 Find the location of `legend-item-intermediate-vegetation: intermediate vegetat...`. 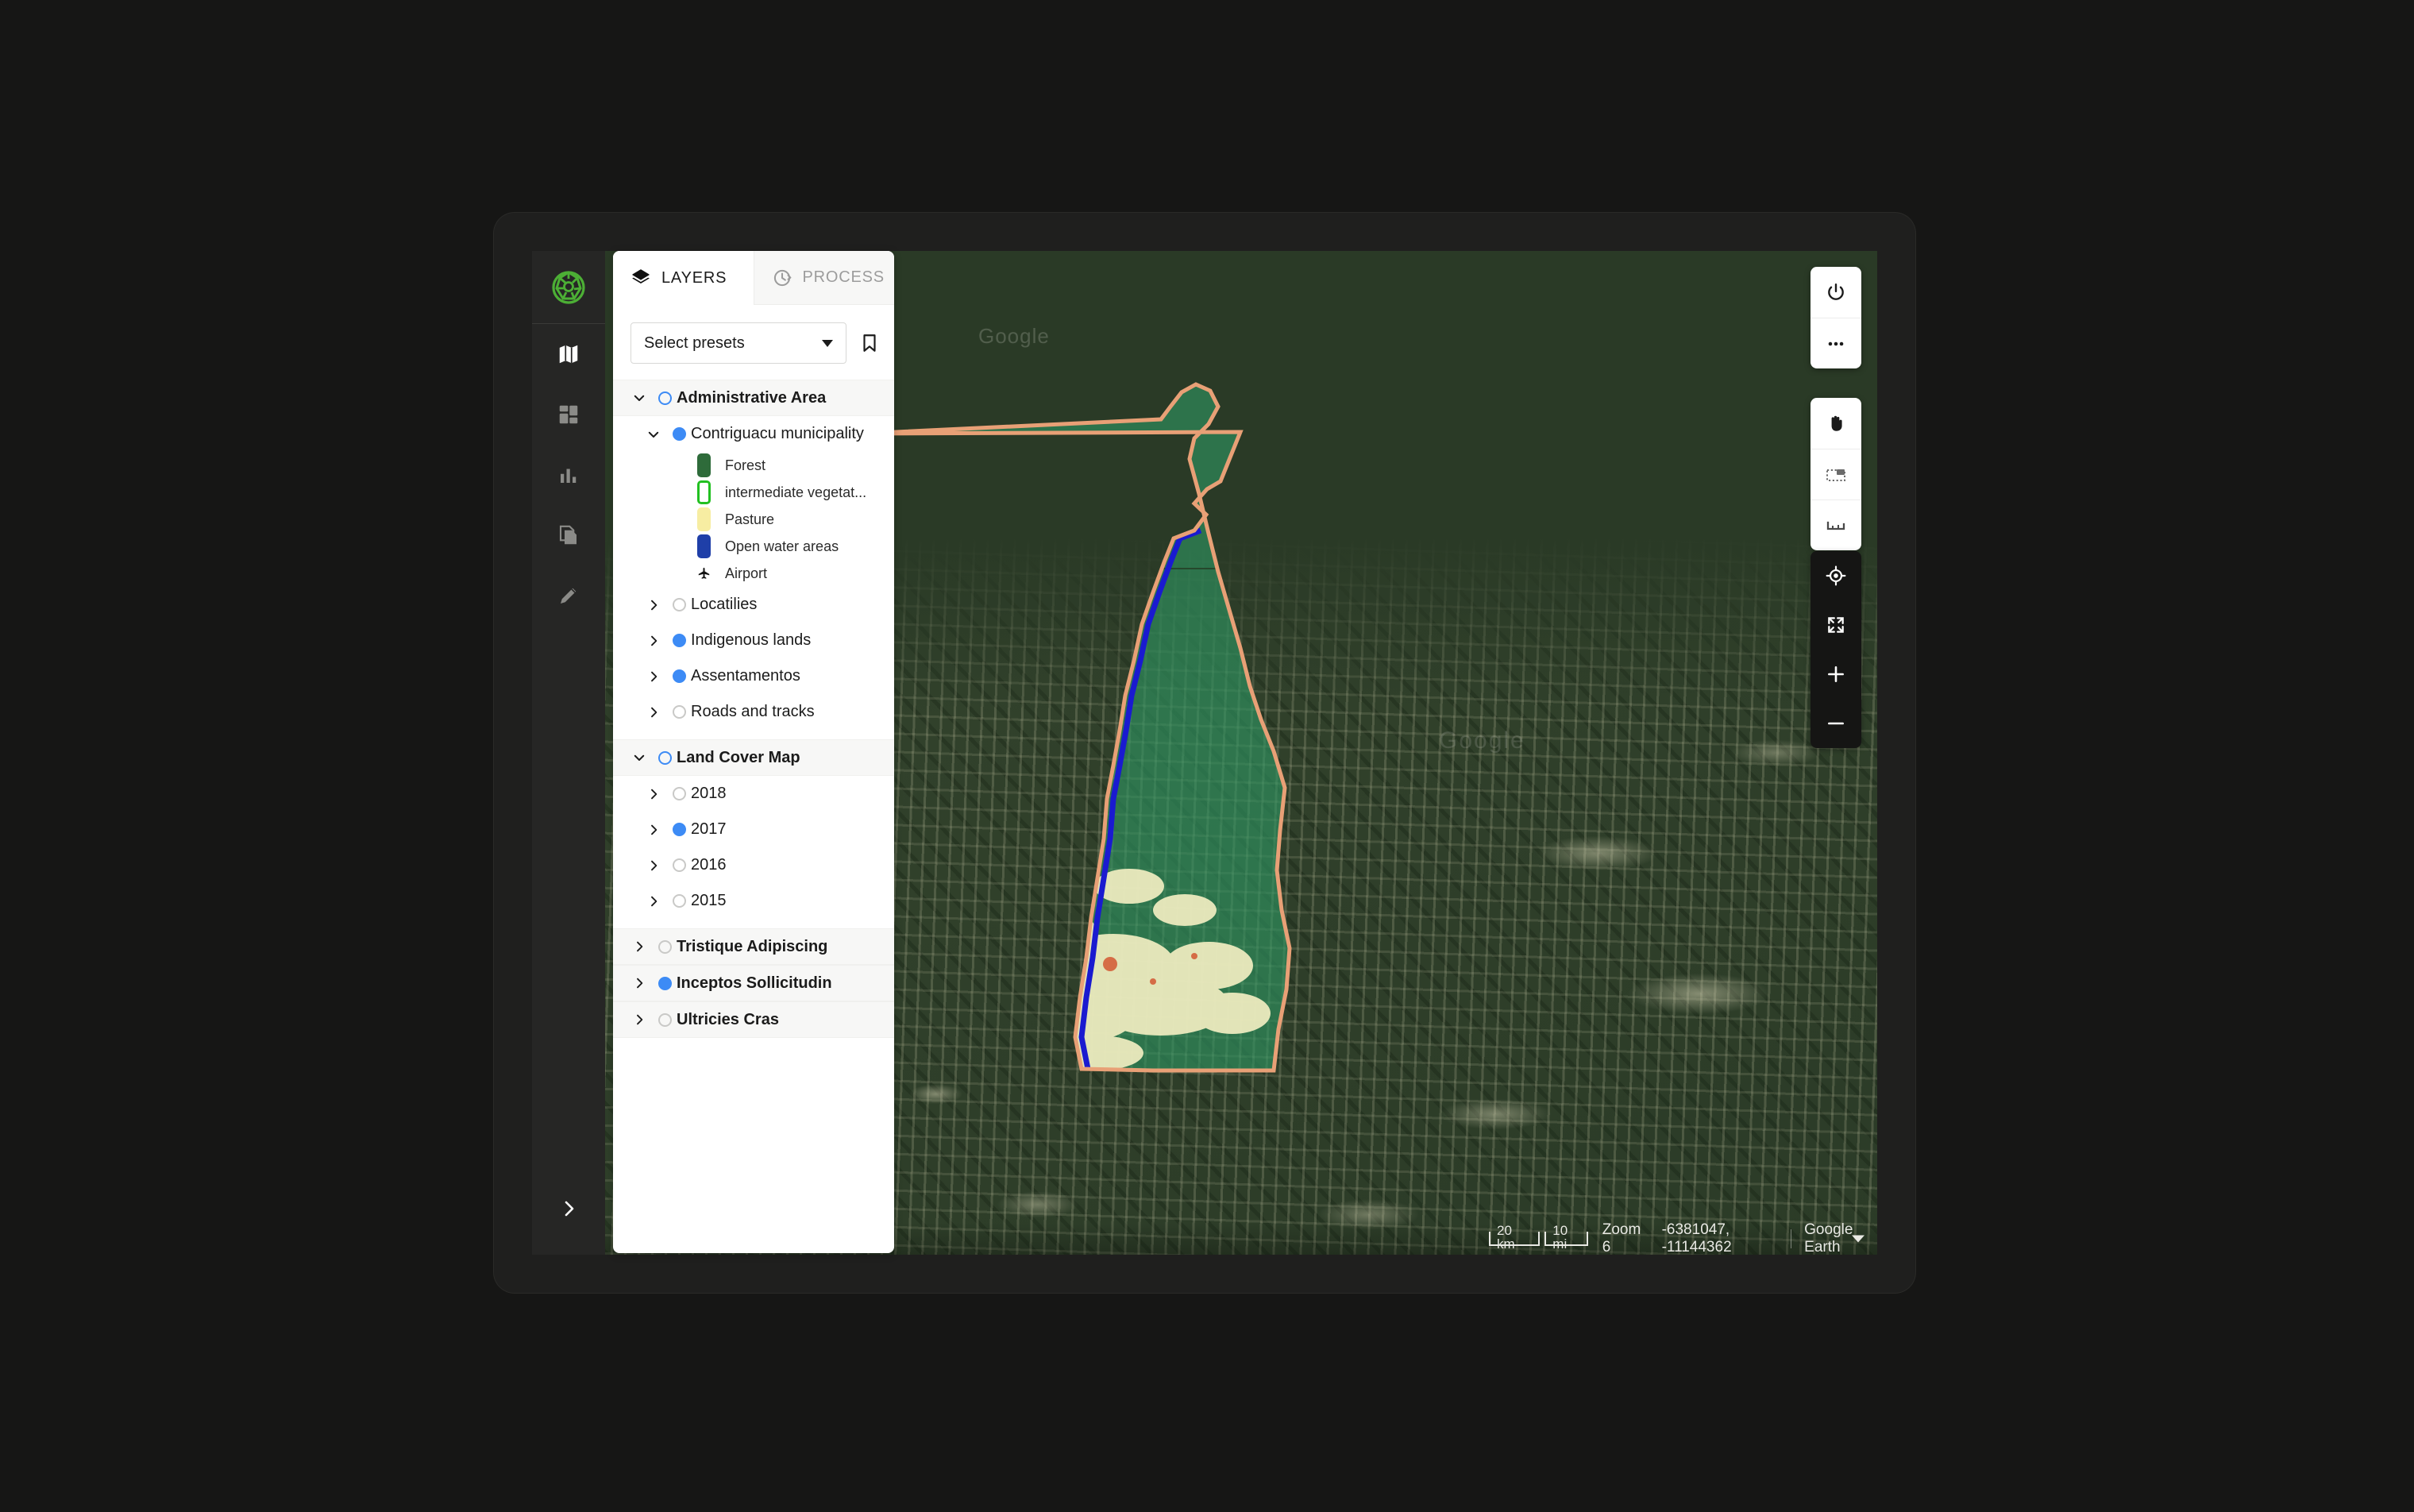

legend-item-intermediate-vegetation: intermediate vegetat... is located at coordinates (753, 492).